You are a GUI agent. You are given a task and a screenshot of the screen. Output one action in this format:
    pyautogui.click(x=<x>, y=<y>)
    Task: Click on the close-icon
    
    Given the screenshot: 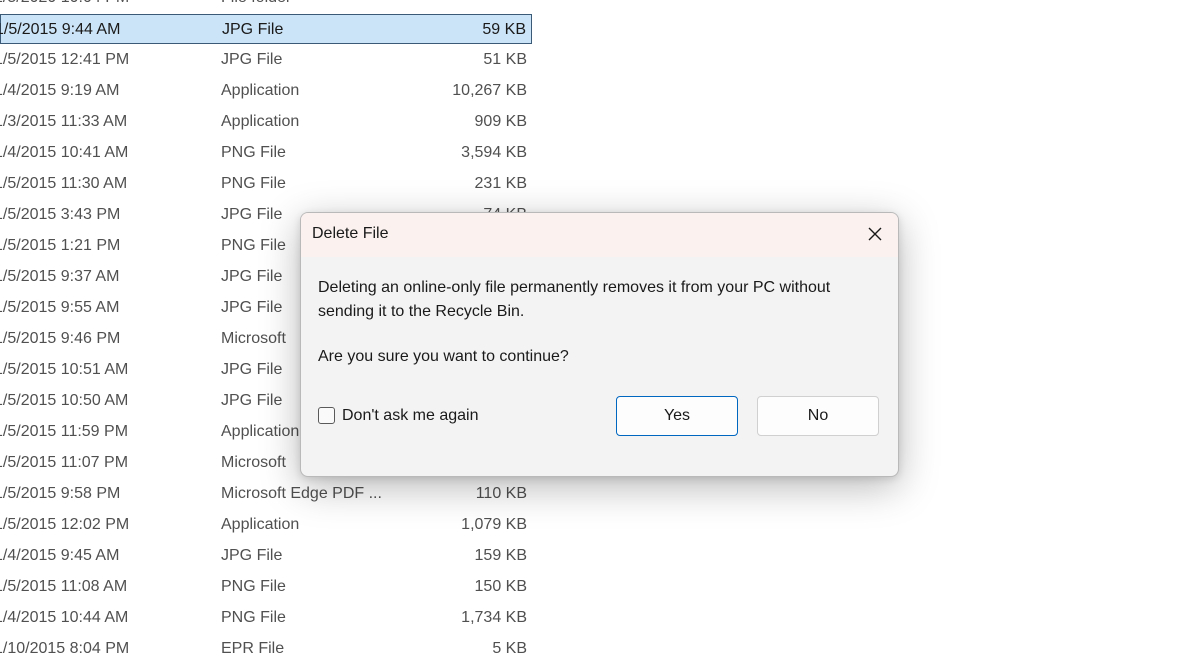 What is the action you would take?
    pyautogui.click(x=875, y=234)
    